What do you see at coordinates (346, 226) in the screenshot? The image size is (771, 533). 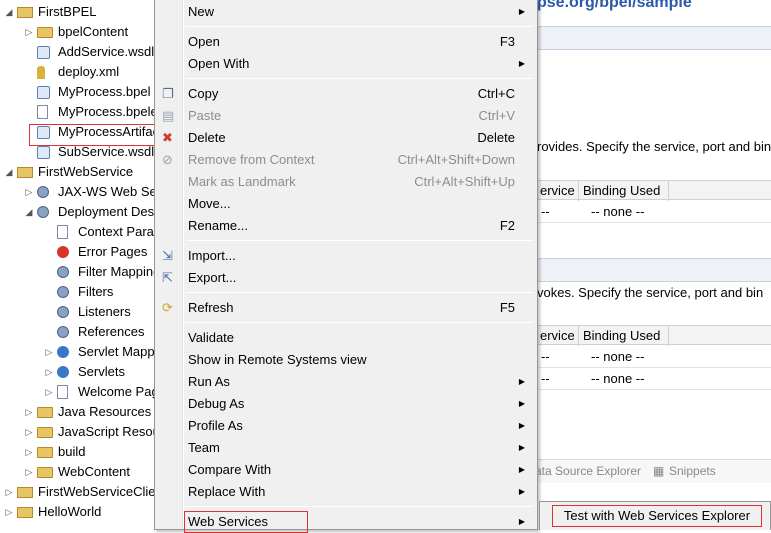 I see `menu-item-rename: Rename... F2` at bounding box center [346, 226].